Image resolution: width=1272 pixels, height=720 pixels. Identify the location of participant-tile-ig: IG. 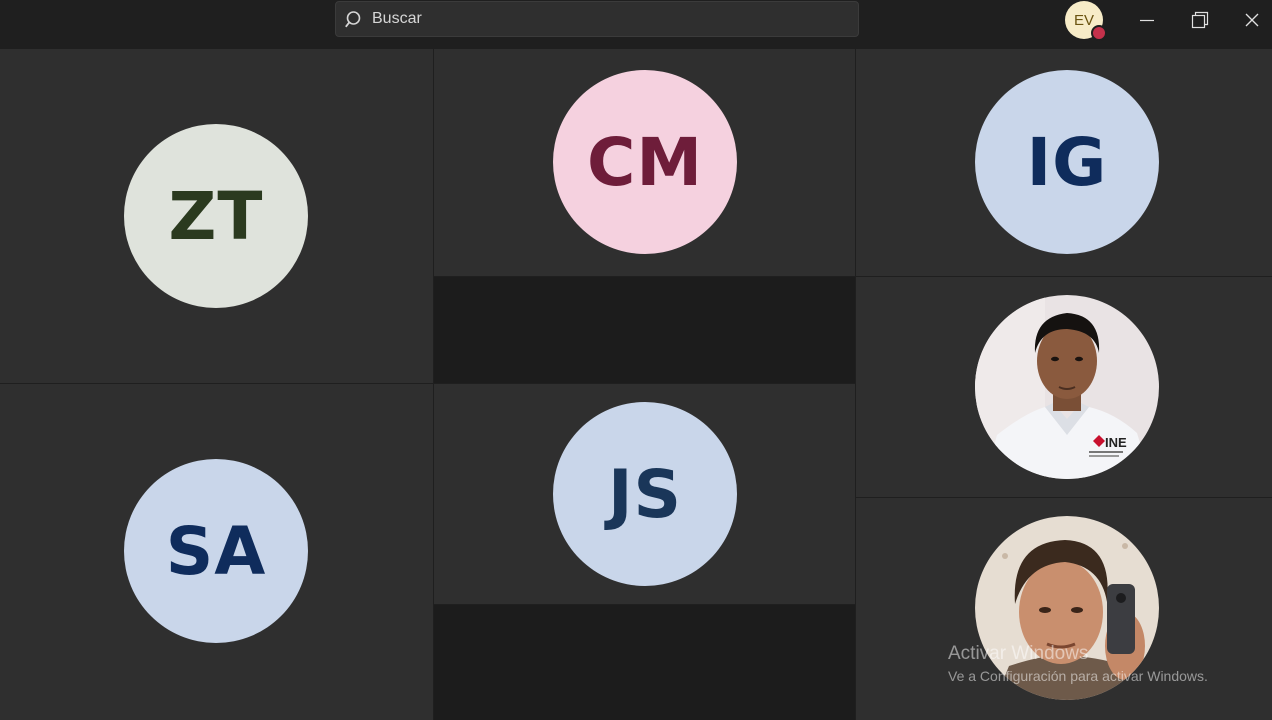
(1064, 162).